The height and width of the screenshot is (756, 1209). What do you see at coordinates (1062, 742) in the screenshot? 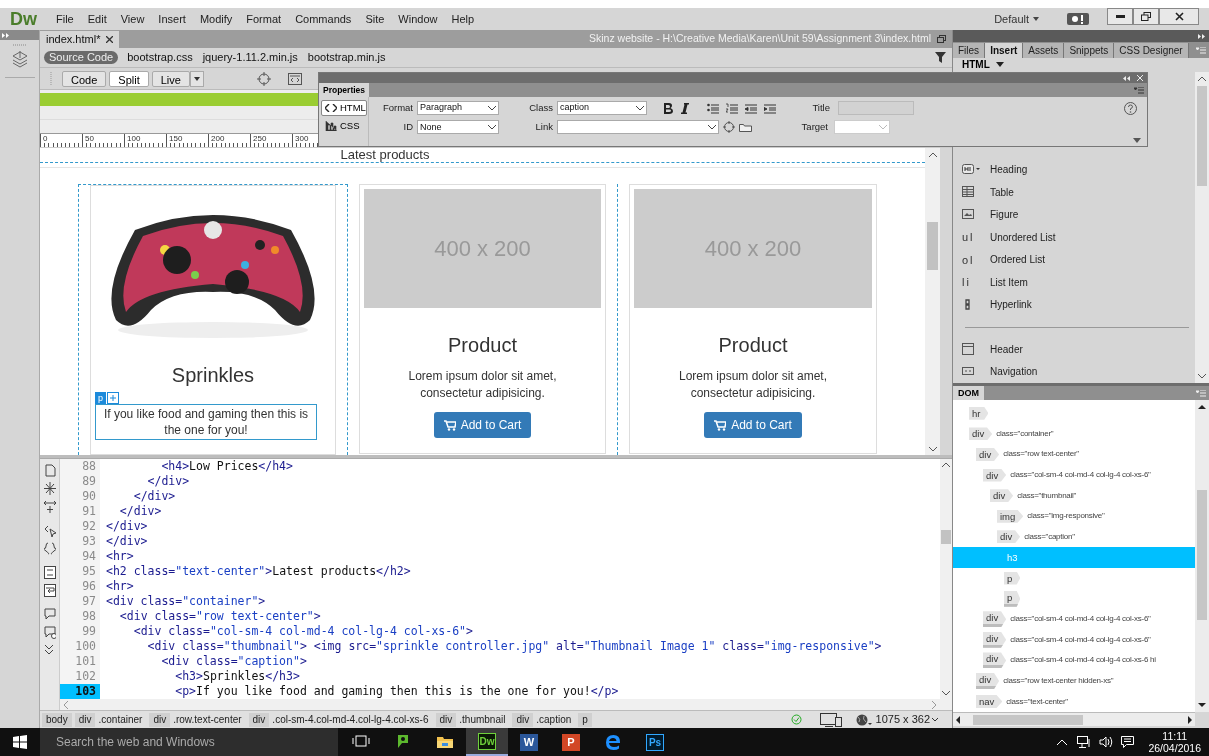
I see `chevron-up-icon` at bounding box center [1062, 742].